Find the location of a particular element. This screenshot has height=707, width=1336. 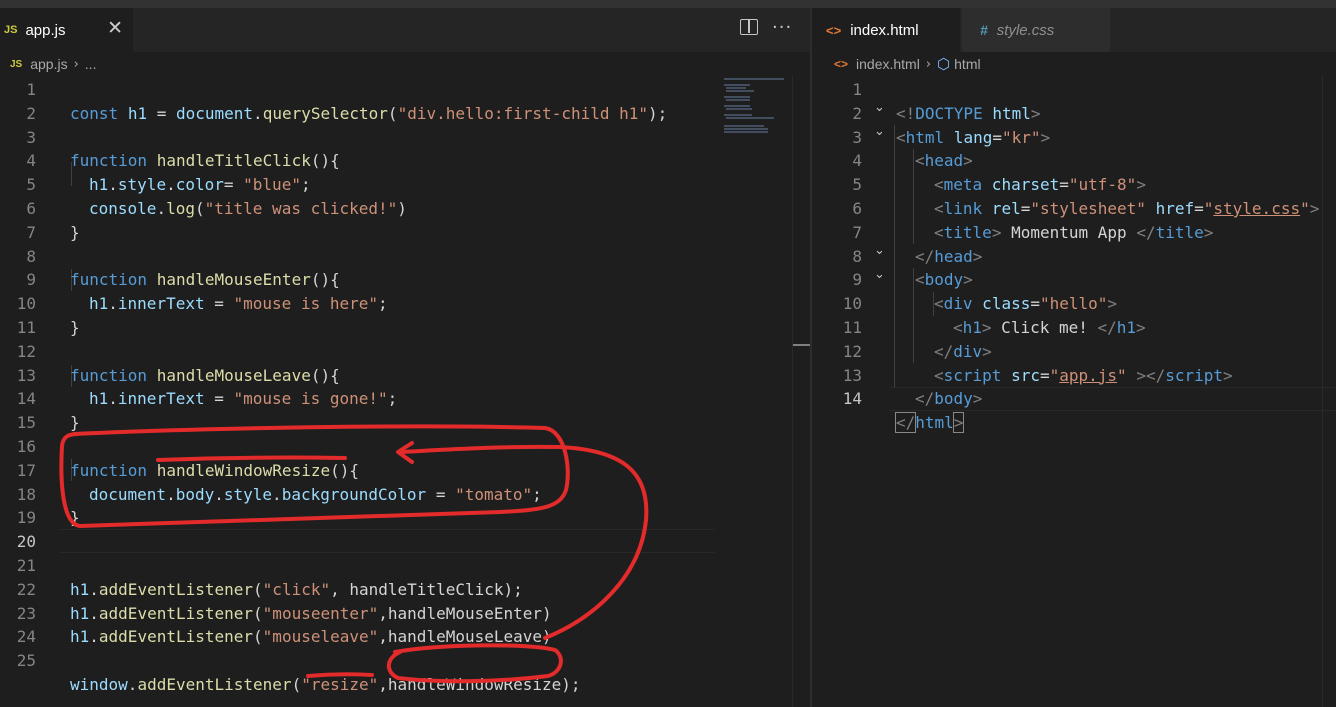

breadcrumb-file: app.js is located at coordinates (48, 64).